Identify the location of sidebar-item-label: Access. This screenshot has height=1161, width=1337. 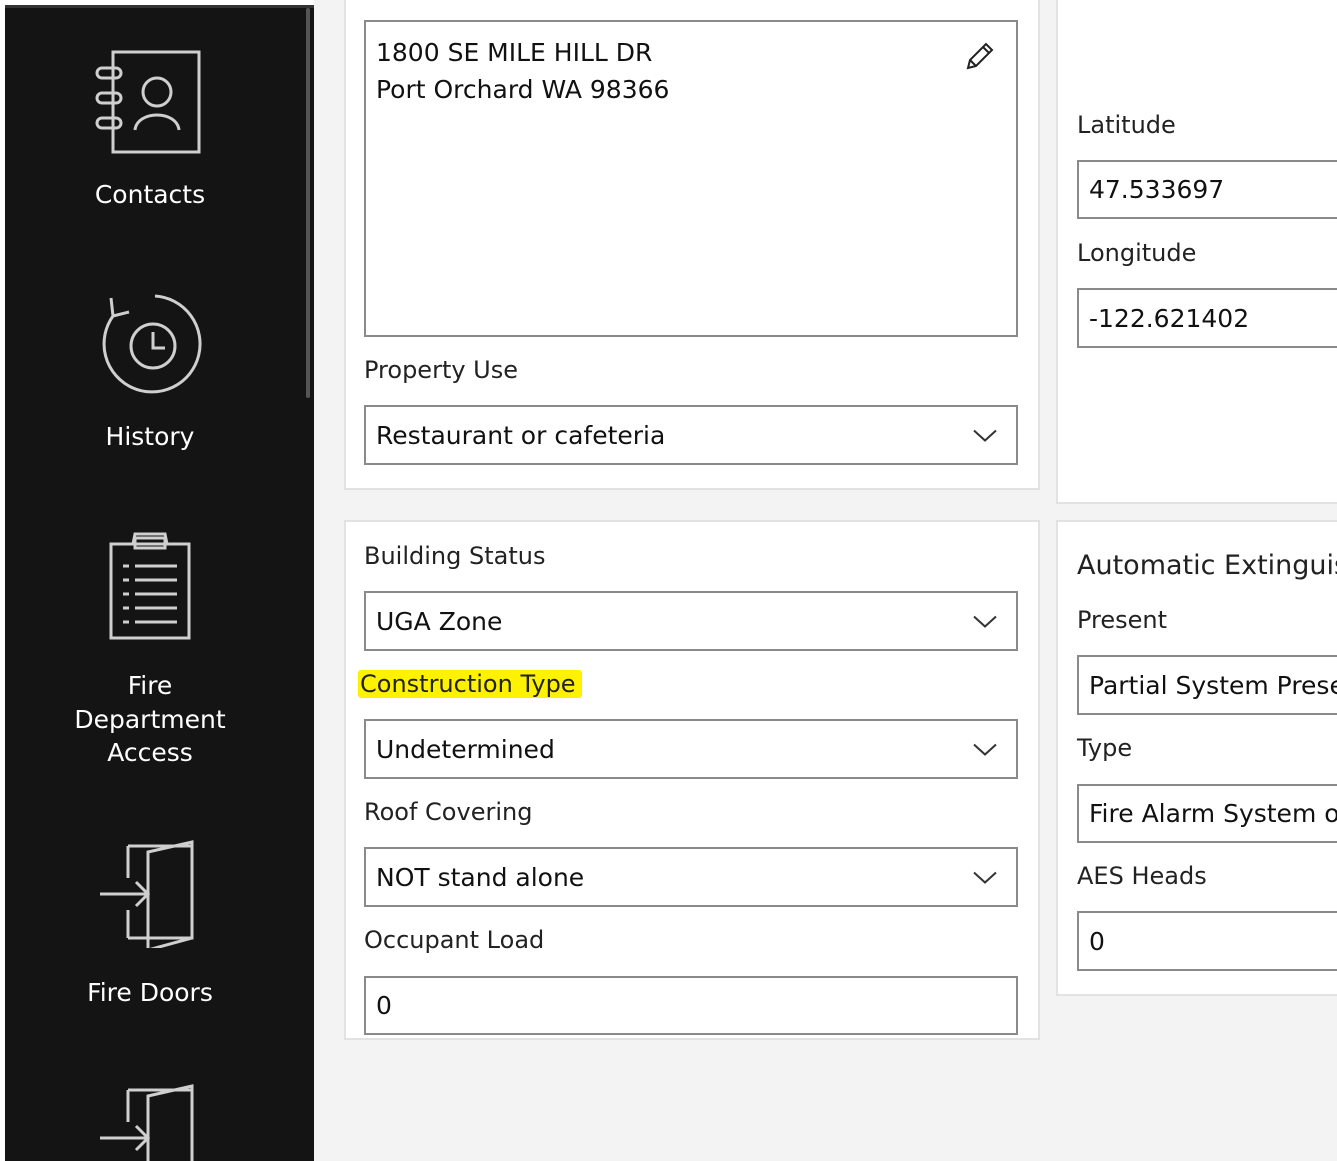
(150, 752).